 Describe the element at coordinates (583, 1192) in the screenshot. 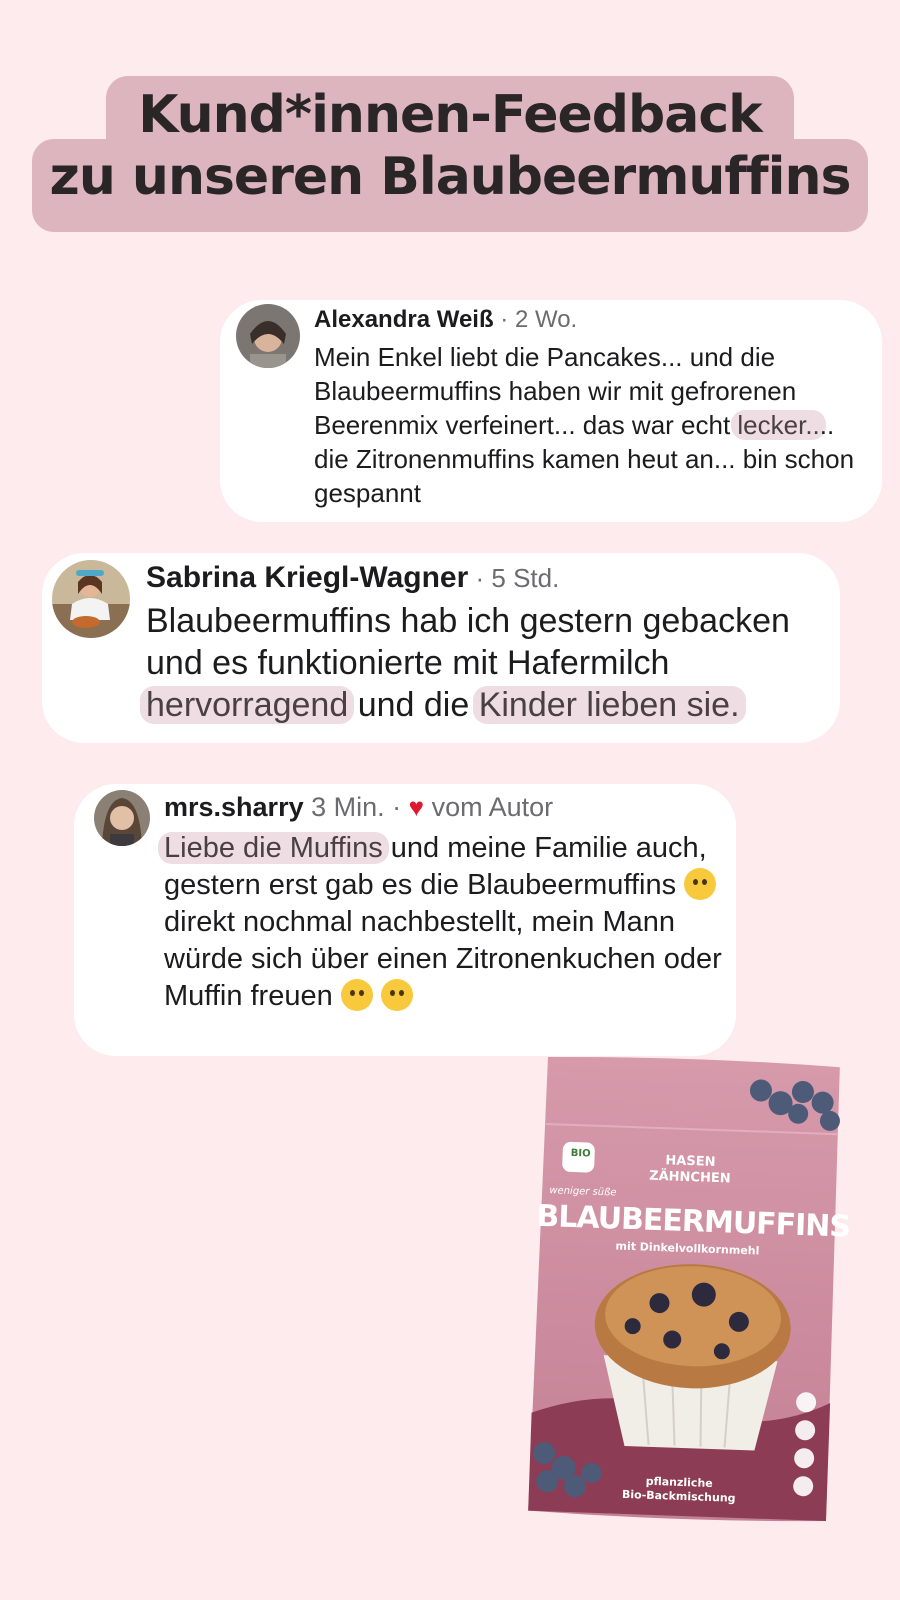

I see `product-tagline: weniger süße` at that location.